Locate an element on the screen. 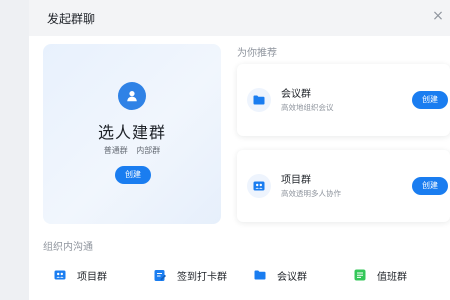 Image resolution: width=450 pixels, height=300 pixels. recommend-subtitle: 高效地组织会议 is located at coordinates (307, 107).